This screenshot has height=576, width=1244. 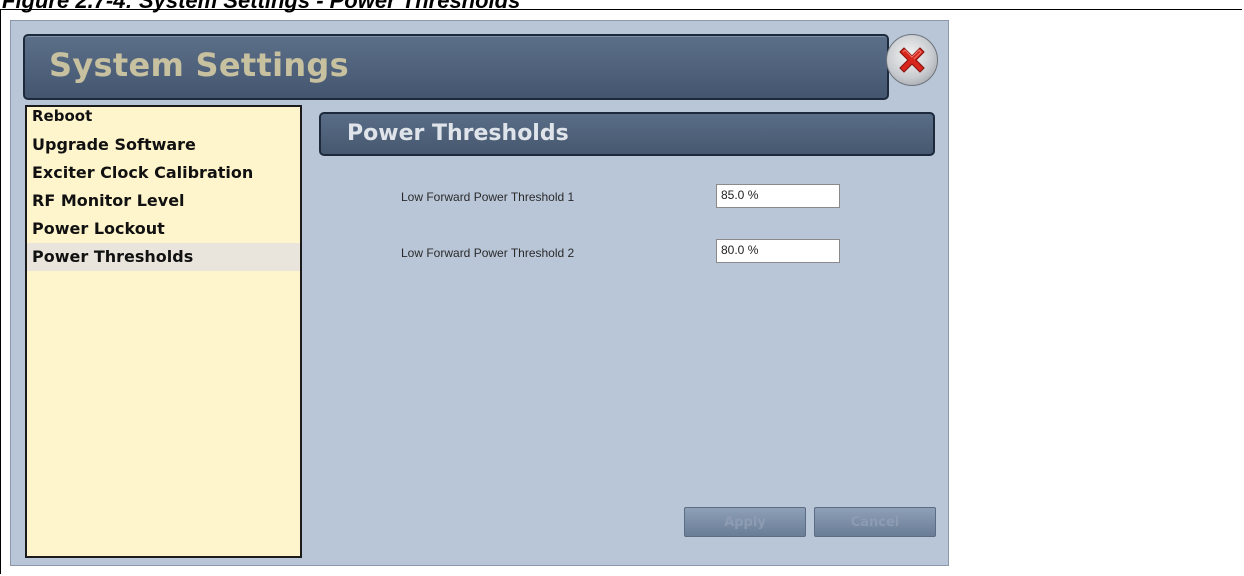 I want to click on sidebar-item-reboot: Reboot, so click(x=163, y=119).